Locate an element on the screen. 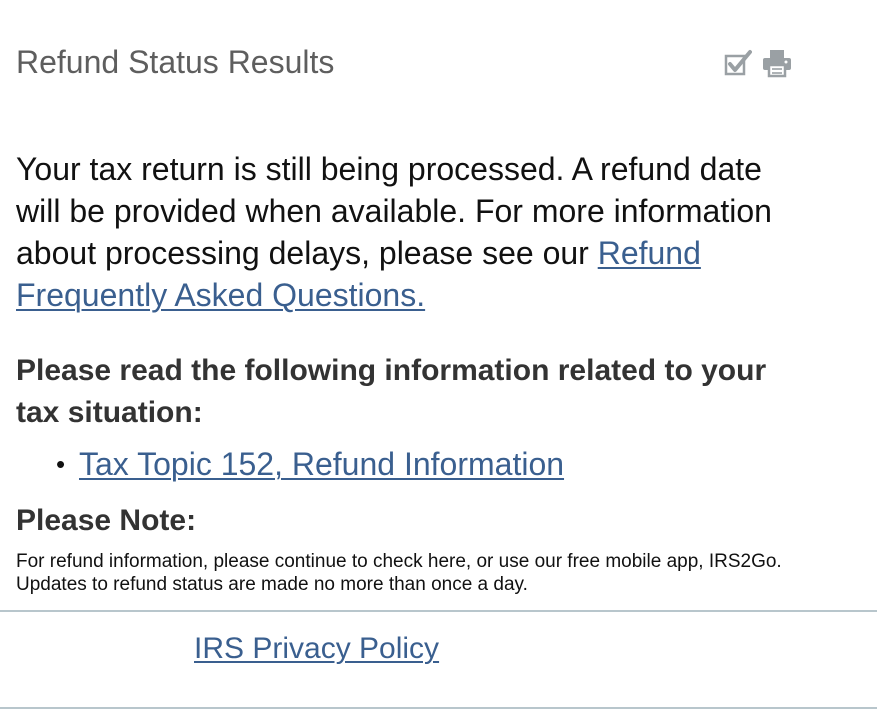 The height and width of the screenshot is (711, 877). checkmark-icon is located at coordinates (738, 63).